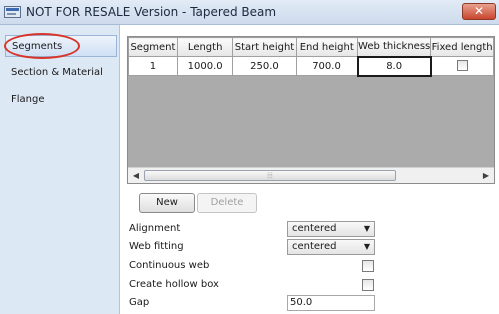 The width and height of the screenshot is (499, 314). What do you see at coordinates (394, 47) in the screenshot?
I see `column-header-web-thickness: Web thickness` at bounding box center [394, 47].